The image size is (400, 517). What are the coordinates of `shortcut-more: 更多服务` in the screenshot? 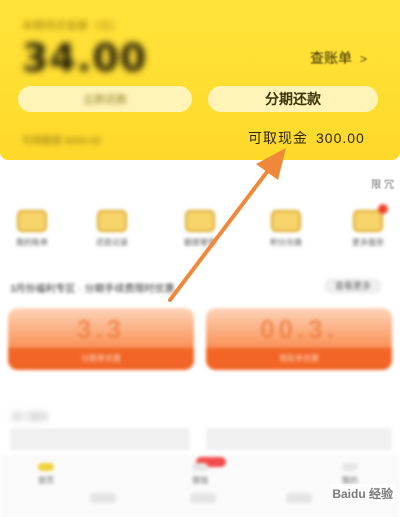 It's located at (368, 225).